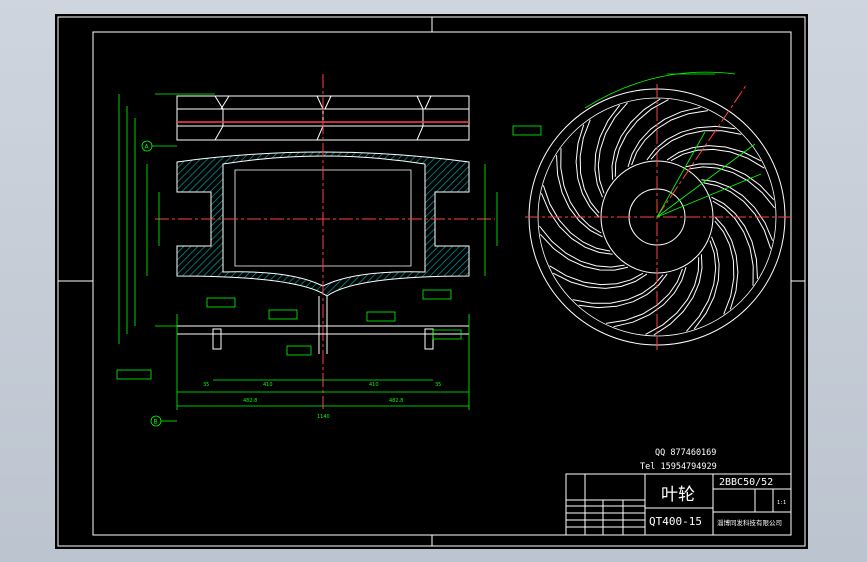  What do you see at coordinates (675, 521) in the screenshot?
I see `title-material: QT400-15` at bounding box center [675, 521].